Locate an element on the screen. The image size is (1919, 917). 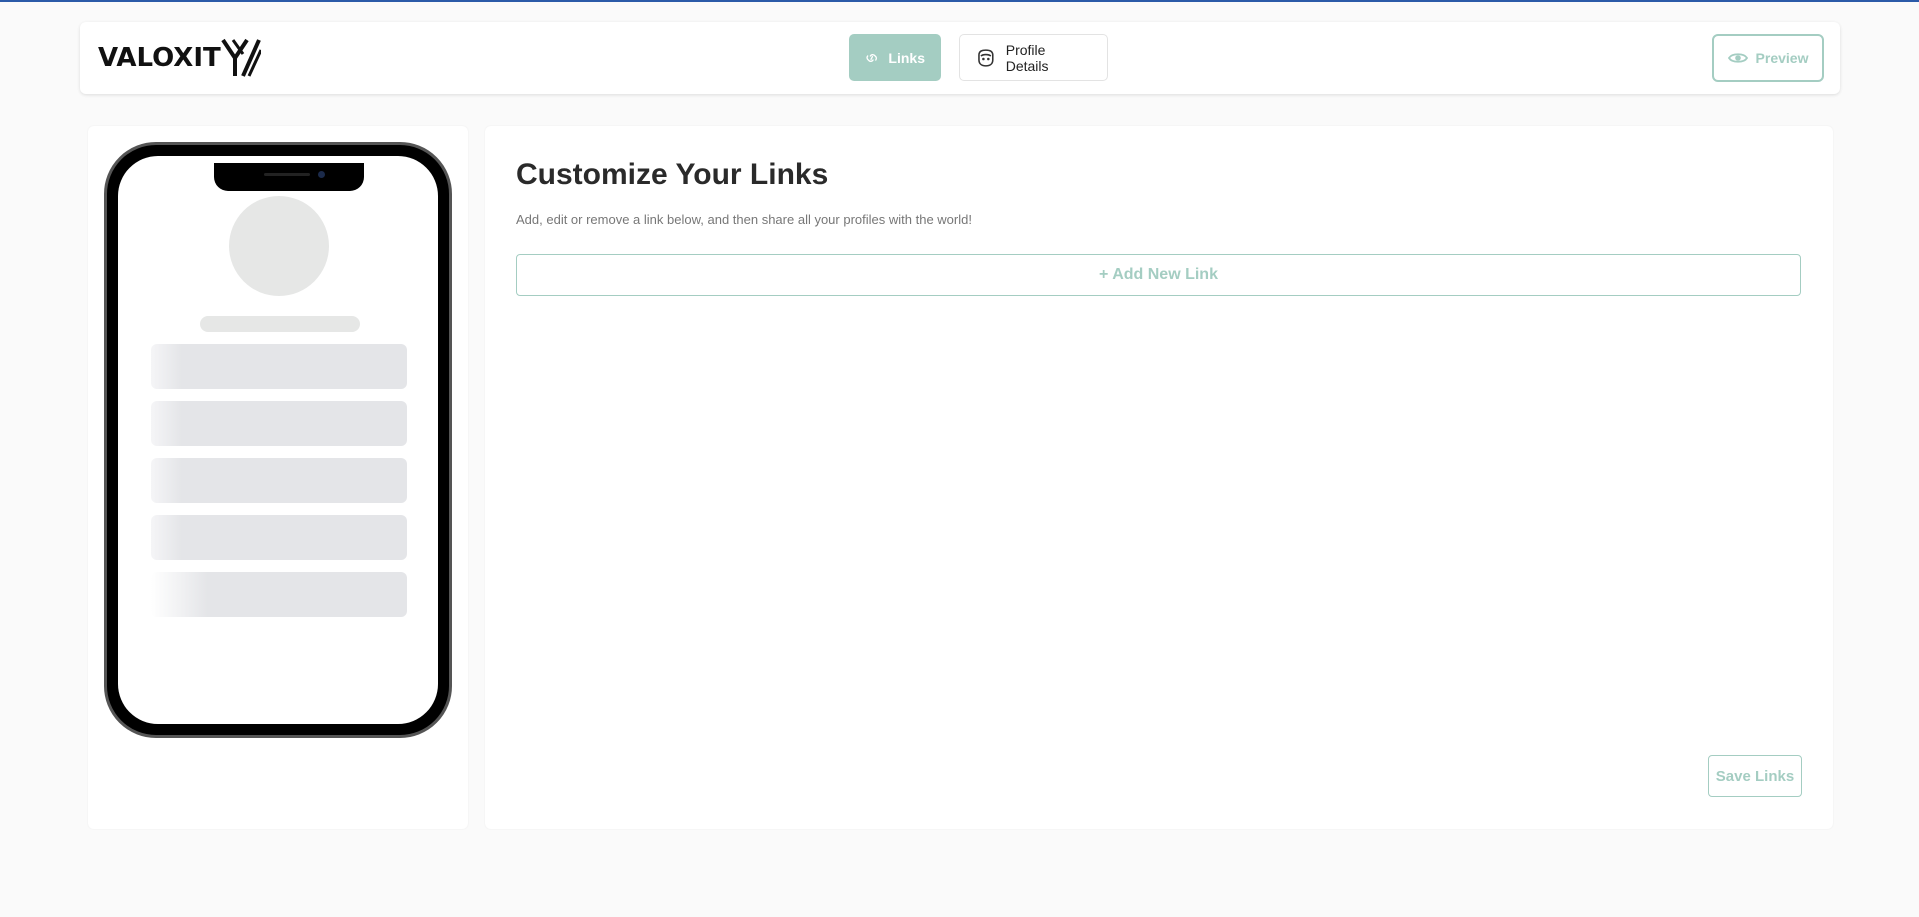
page-title: Customize Your Links is located at coordinates (672, 174).